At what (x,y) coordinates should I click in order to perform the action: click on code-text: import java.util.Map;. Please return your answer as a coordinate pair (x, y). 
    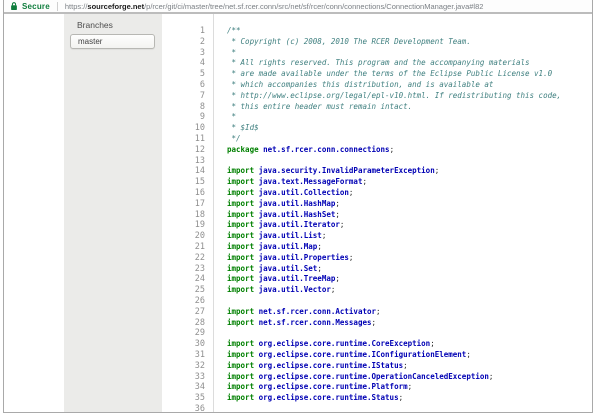
    Looking at the image, I should click on (274, 246).